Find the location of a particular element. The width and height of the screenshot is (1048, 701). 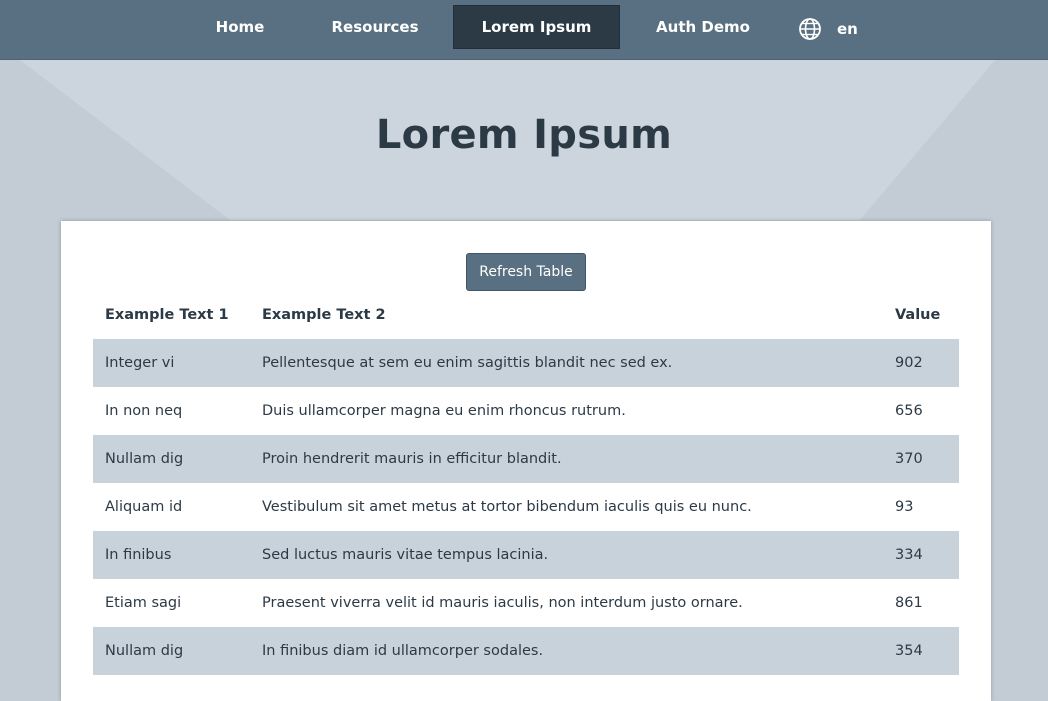

cell-text1: Aliquam id is located at coordinates (171, 507).